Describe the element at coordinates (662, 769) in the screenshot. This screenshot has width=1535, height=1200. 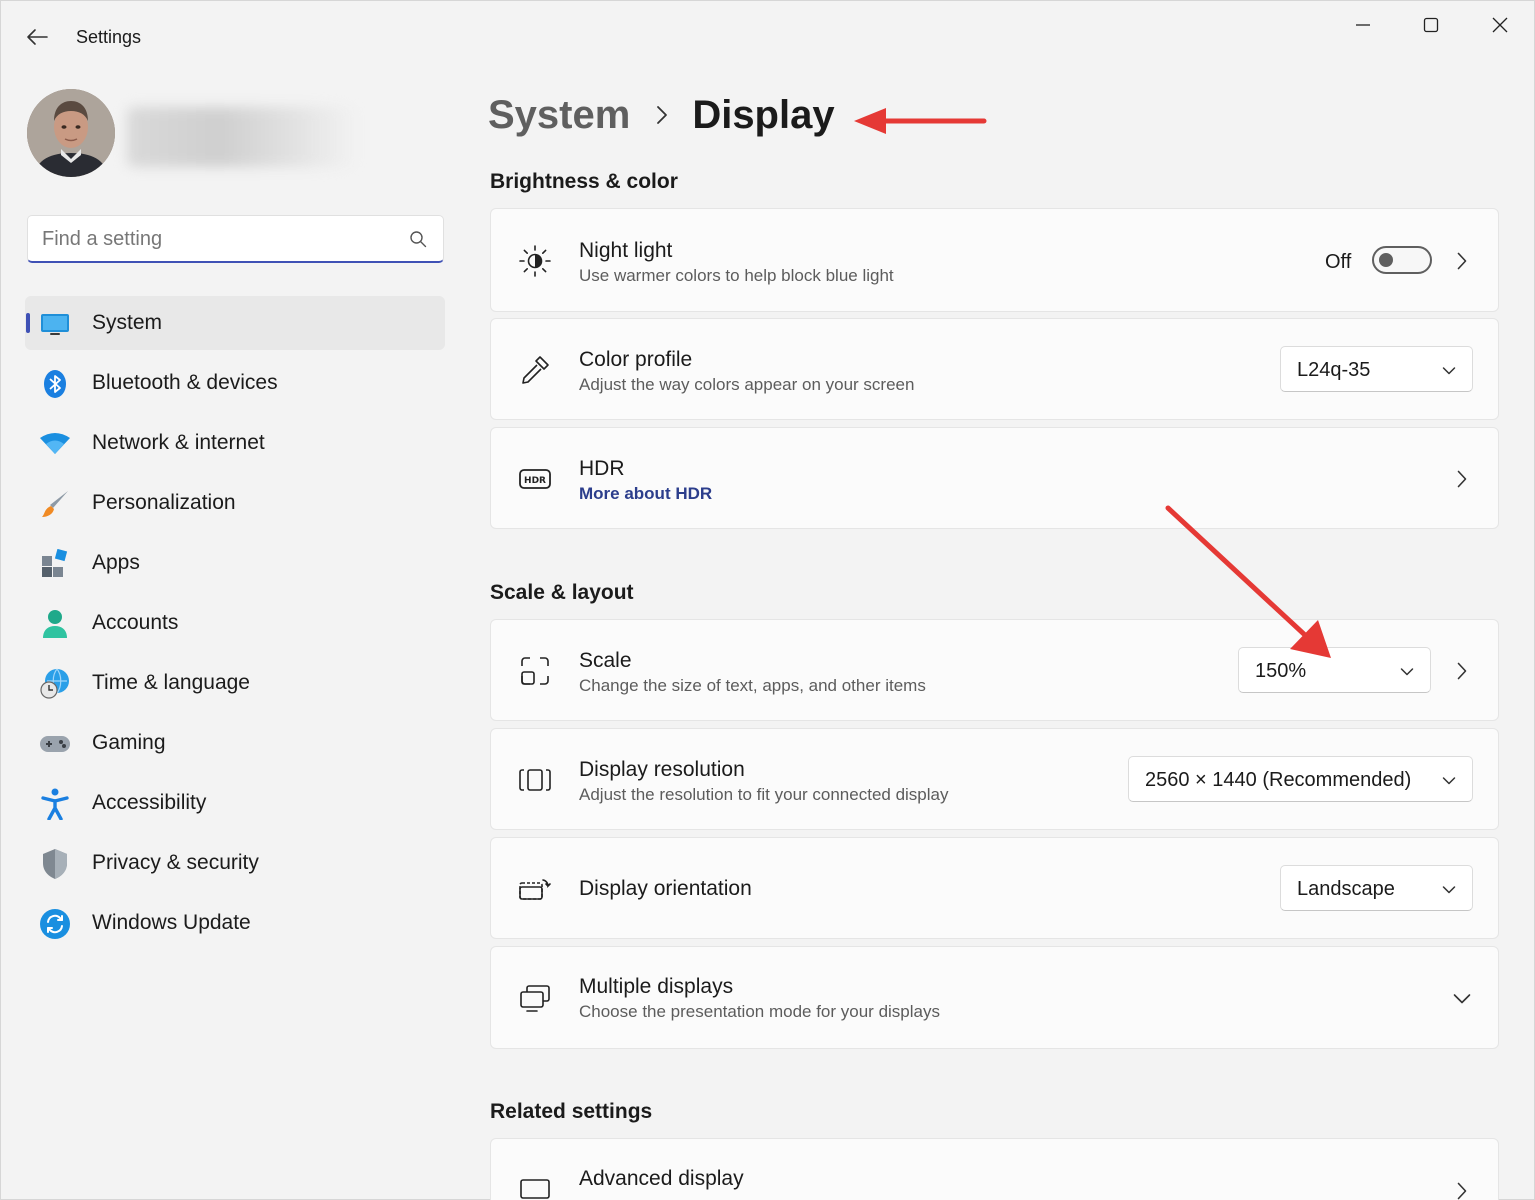
I see `display-resolution-title: Display resolution` at that location.